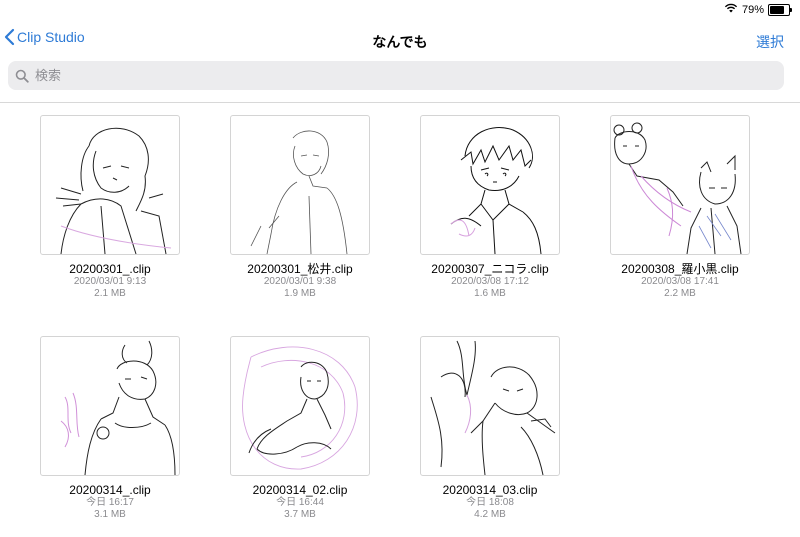  Describe the element at coordinates (490, 269) in the screenshot. I see `file-name: 20200307_ニコラ.clip` at that location.